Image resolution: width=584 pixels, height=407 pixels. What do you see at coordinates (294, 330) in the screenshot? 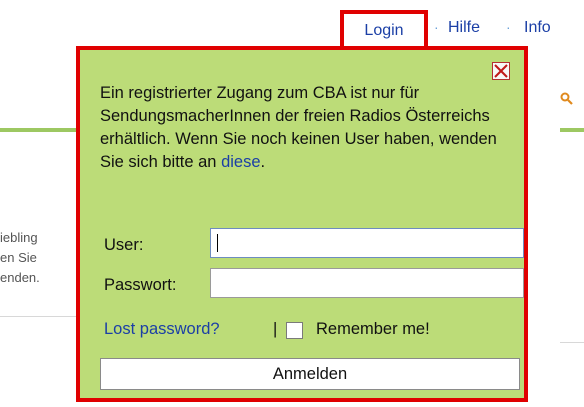
I see `remember-me-checkbox` at bounding box center [294, 330].